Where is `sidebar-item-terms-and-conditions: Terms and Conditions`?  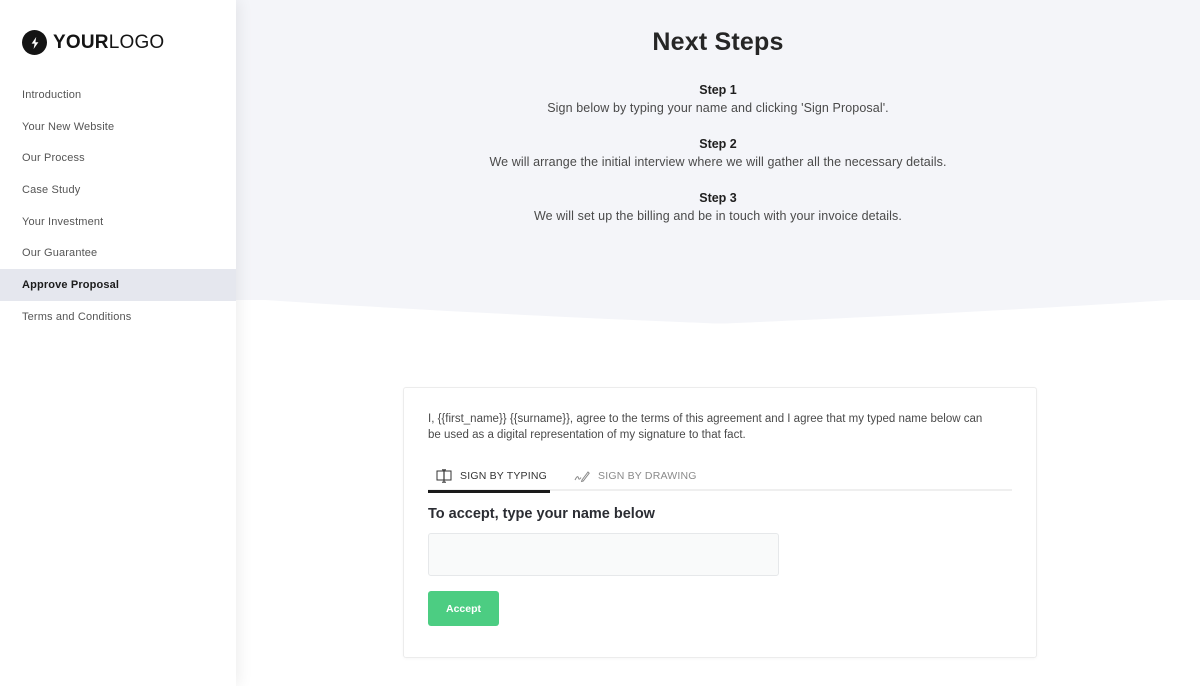
sidebar-item-terms-and-conditions: Terms and Conditions is located at coordinates (118, 317).